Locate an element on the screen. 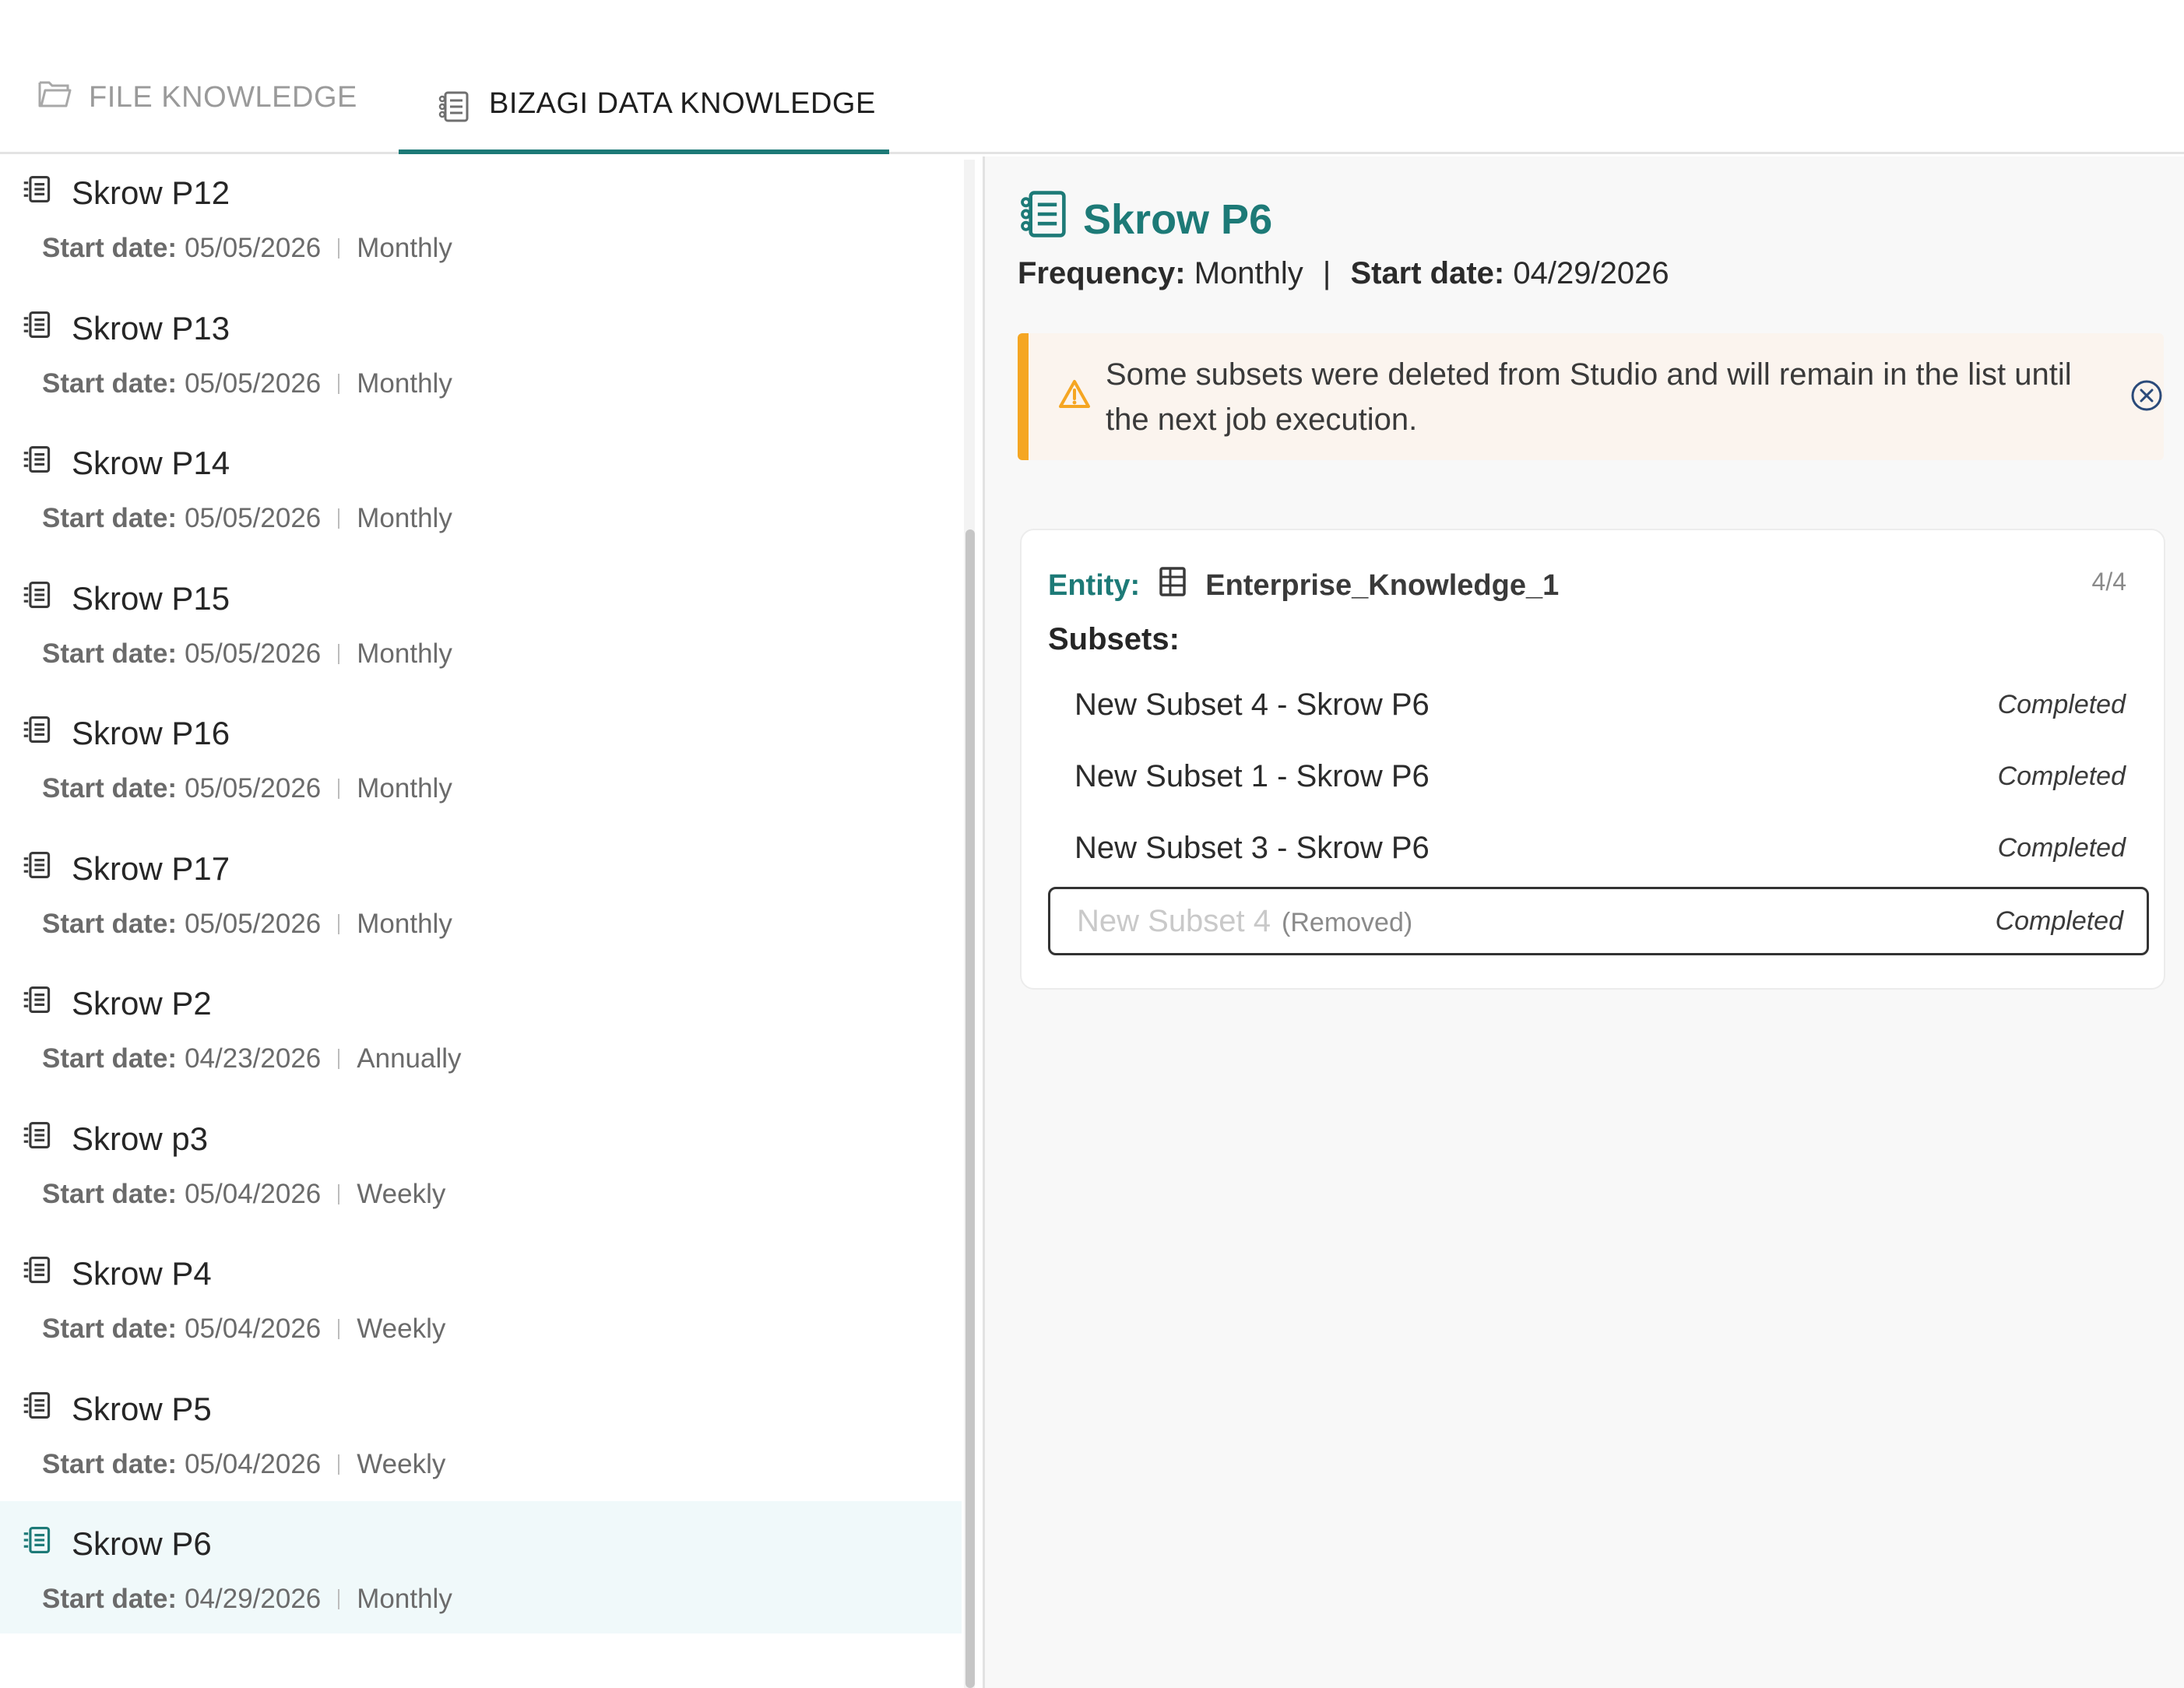 This screenshot has height=1688, width=2184. entity-row: Entity: Enterprise_Knowledge_1 is located at coordinates (1303, 585).